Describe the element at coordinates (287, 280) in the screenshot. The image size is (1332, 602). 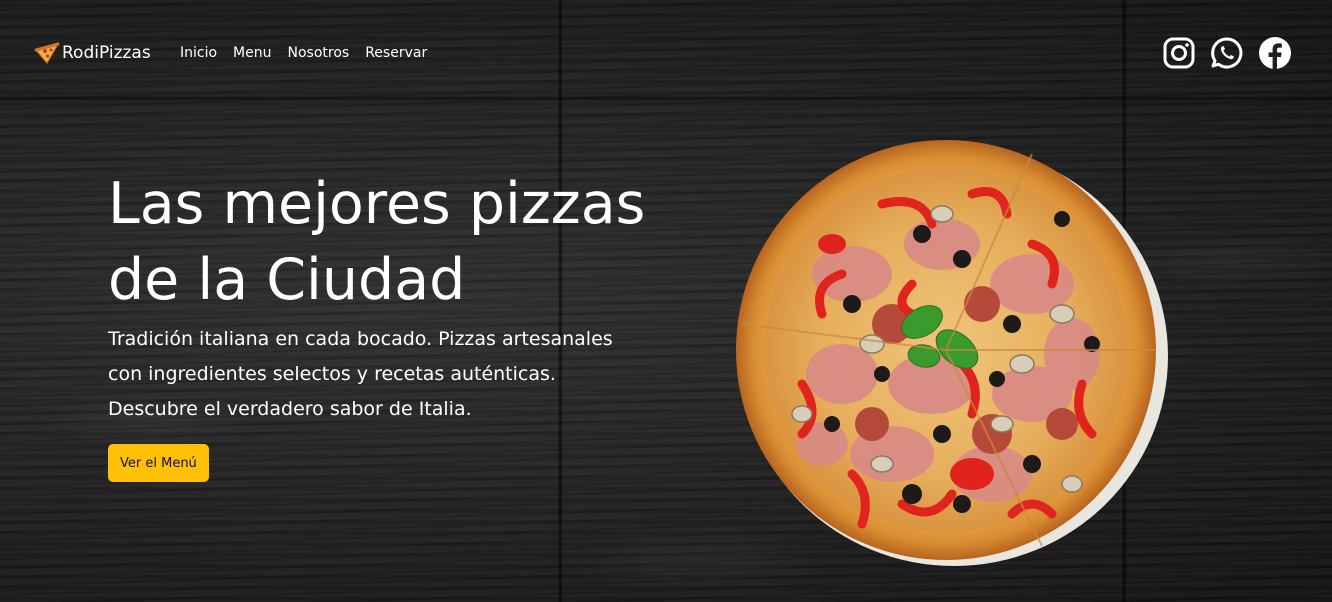
I see `hero-title-line2: de la Ciudad` at that location.